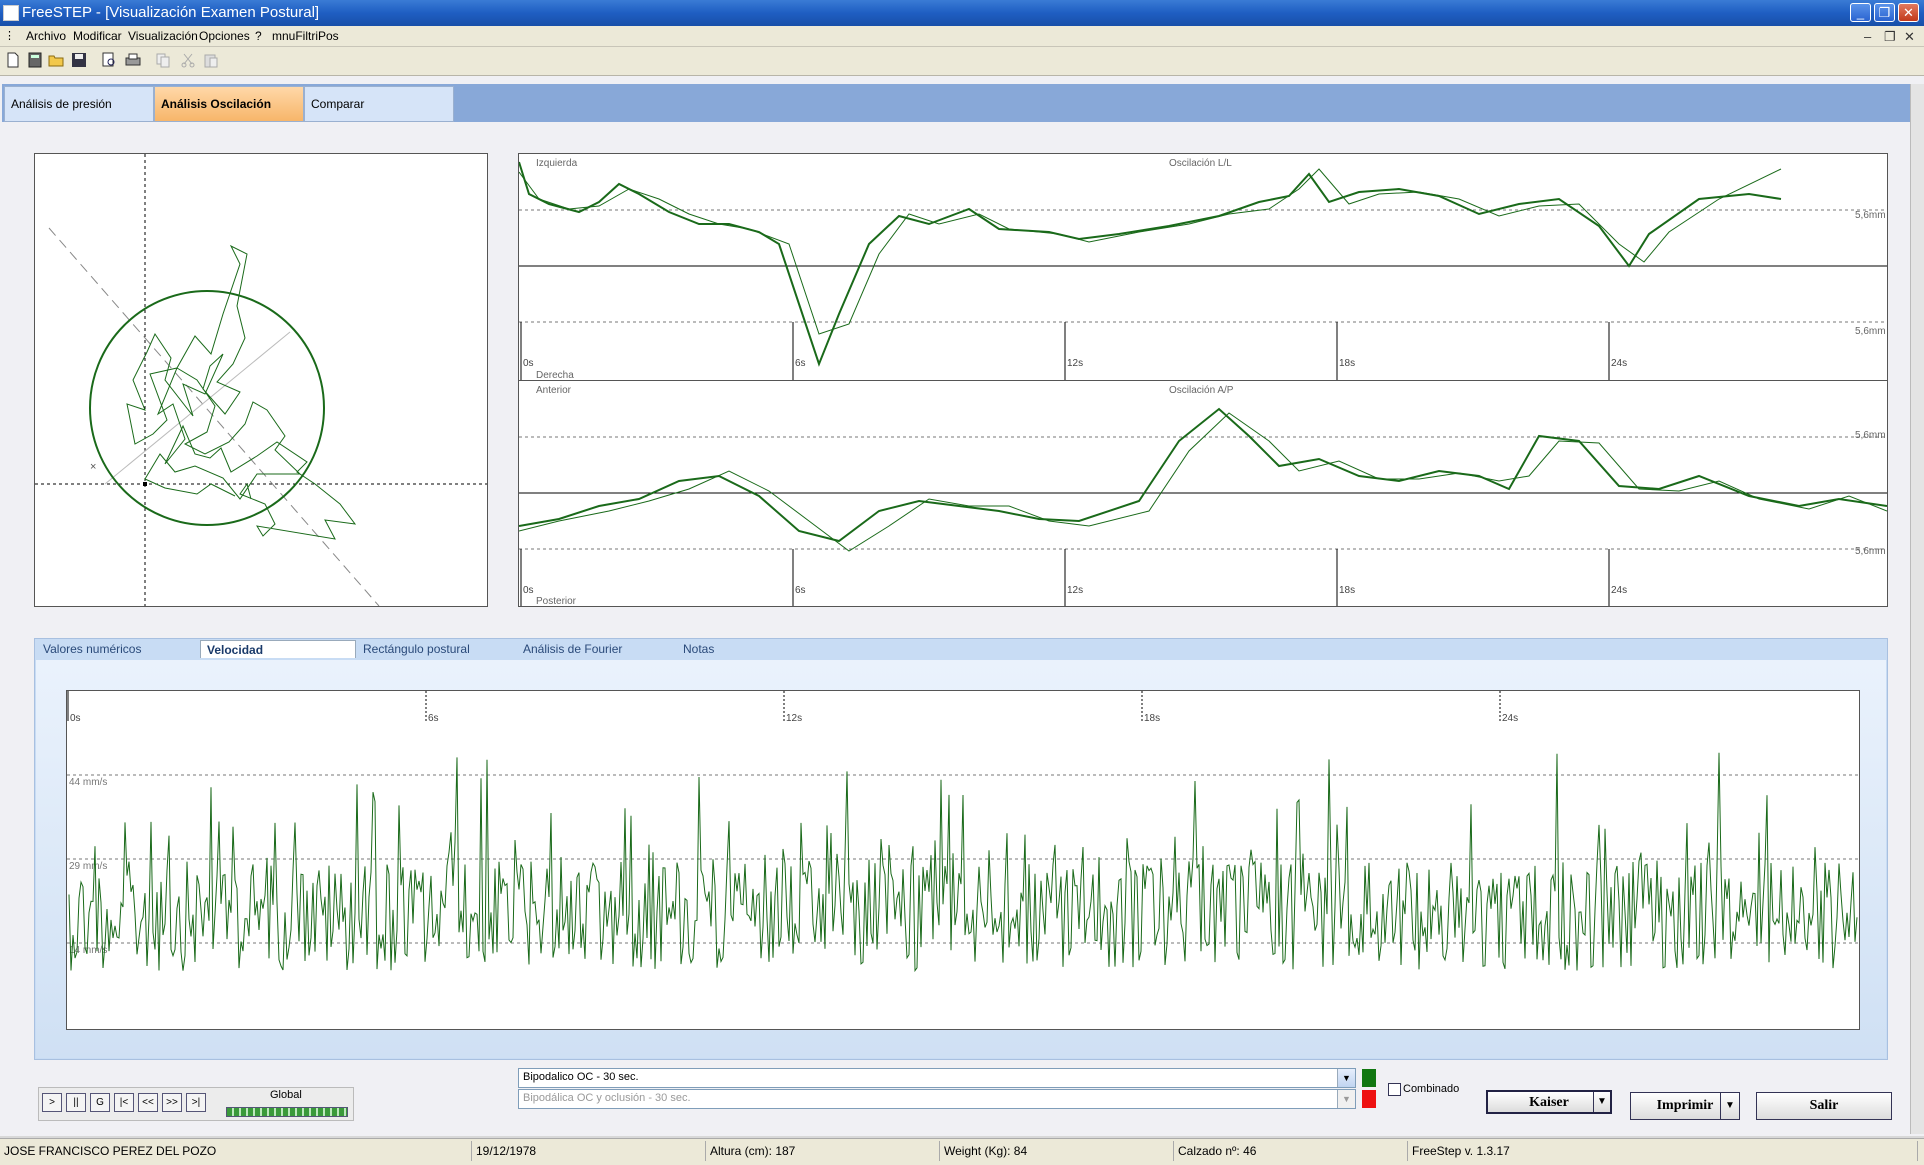 Image resolution: width=1924 pixels, height=1165 pixels. What do you see at coordinates (1347, 363) in the screenshot?
I see `ll-tick-18: 18s` at bounding box center [1347, 363].